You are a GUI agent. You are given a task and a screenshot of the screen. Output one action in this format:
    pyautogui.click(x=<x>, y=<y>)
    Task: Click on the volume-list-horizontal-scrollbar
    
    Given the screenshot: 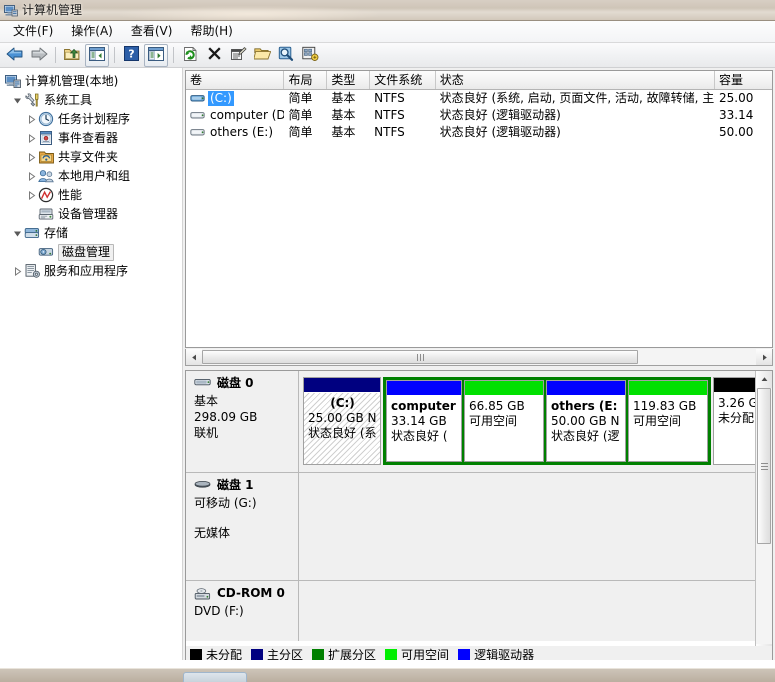 What is the action you would take?
    pyautogui.click(x=479, y=357)
    